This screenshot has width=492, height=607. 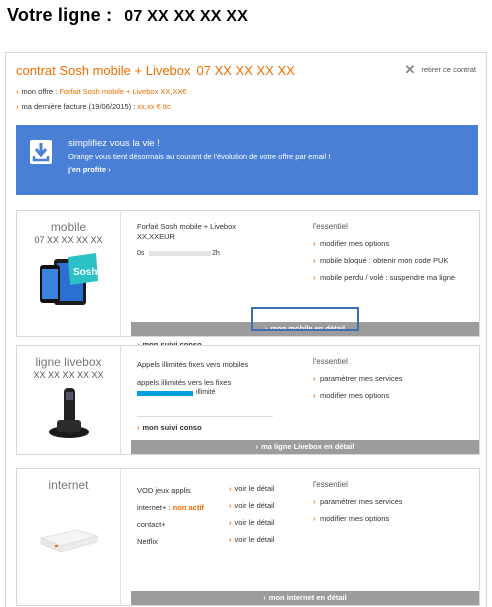 What do you see at coordinates (68, 485) in the screenshot?
I see `internet-card-title: internet` at bounding box center [68, 485].